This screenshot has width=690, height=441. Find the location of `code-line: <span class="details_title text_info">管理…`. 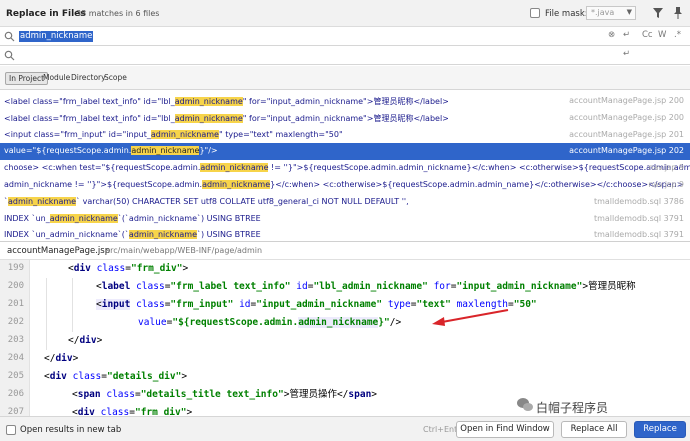

code-line: <span class="details_title text_info">管理… is located at coordinates (225, 394).